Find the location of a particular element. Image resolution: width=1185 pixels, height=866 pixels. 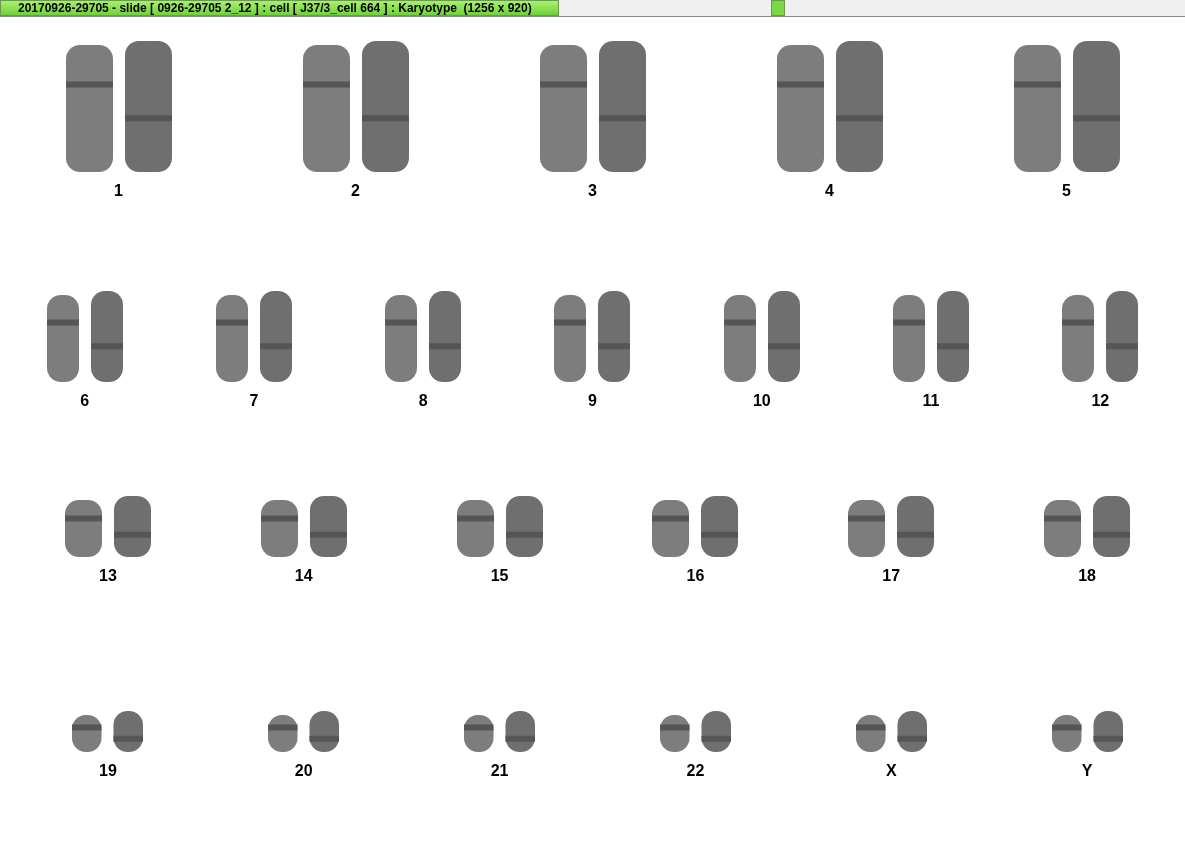

chromosome-label: 6 is located at coordinates (85, 401).